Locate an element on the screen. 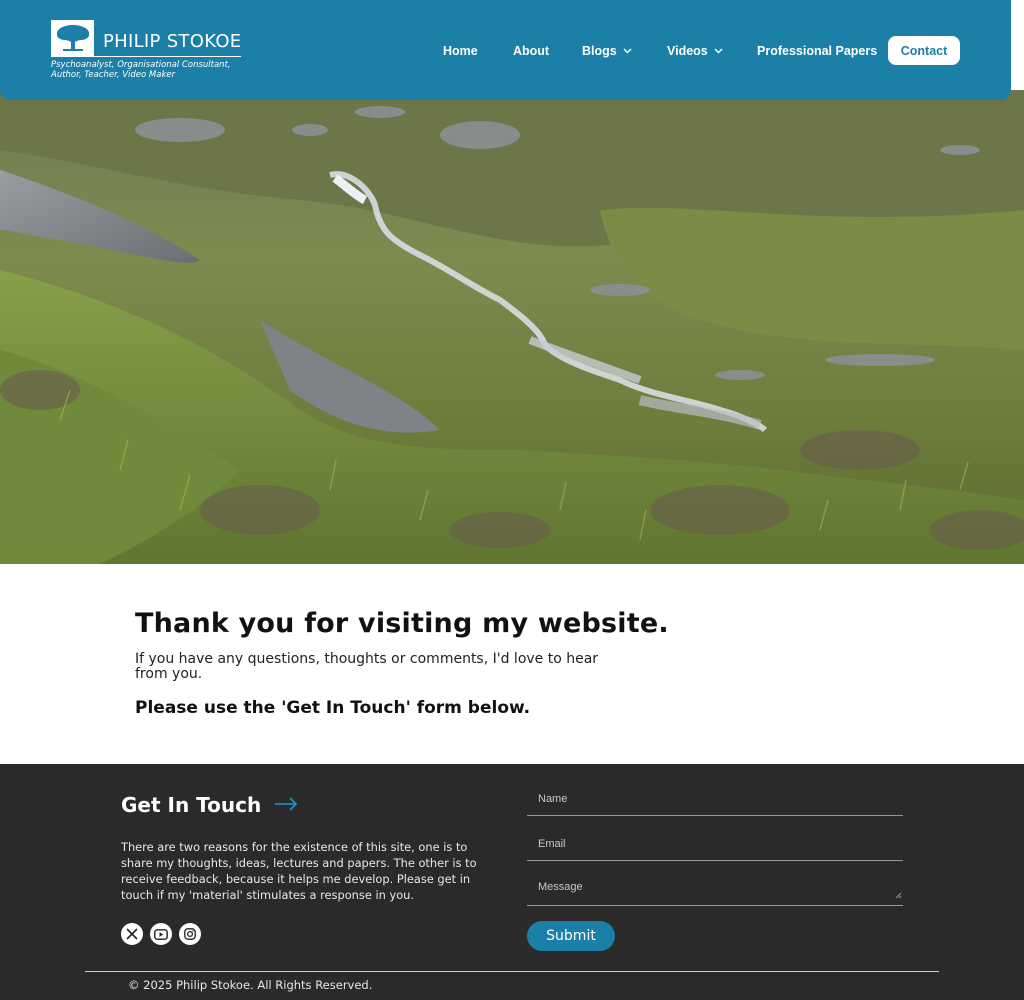  social-links is located at coordinates (161, 934).